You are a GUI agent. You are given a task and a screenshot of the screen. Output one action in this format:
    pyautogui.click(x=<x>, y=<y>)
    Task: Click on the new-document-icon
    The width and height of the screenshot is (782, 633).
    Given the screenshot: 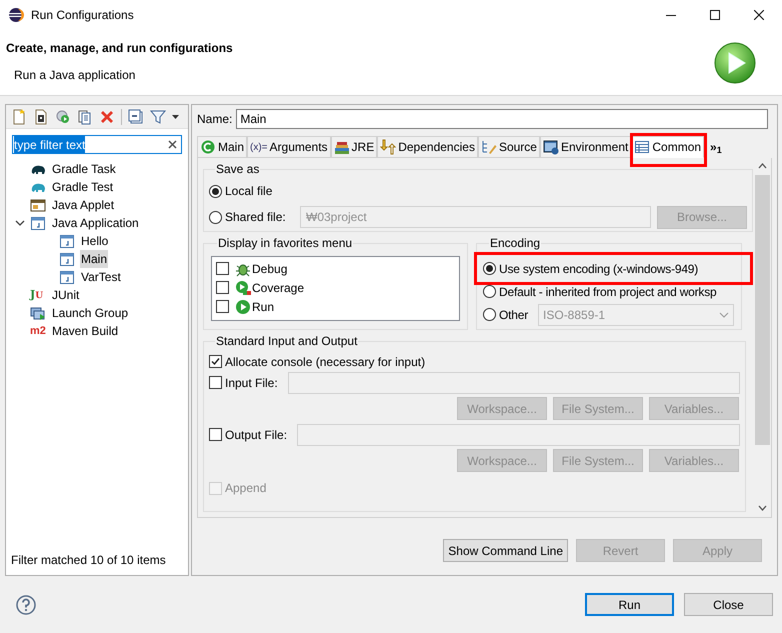 What is the action you would take?
    pyautogui.click(x=19, y=116)
    